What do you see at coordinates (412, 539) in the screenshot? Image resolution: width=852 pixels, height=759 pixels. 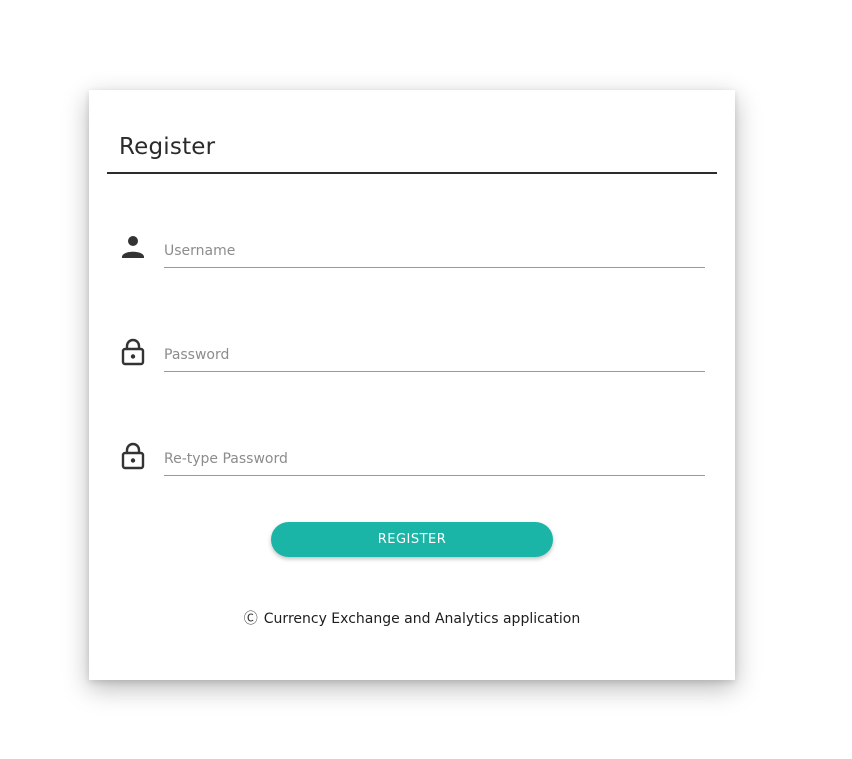 I see `register-button: REGISTER` at bounding box center [412, 539].